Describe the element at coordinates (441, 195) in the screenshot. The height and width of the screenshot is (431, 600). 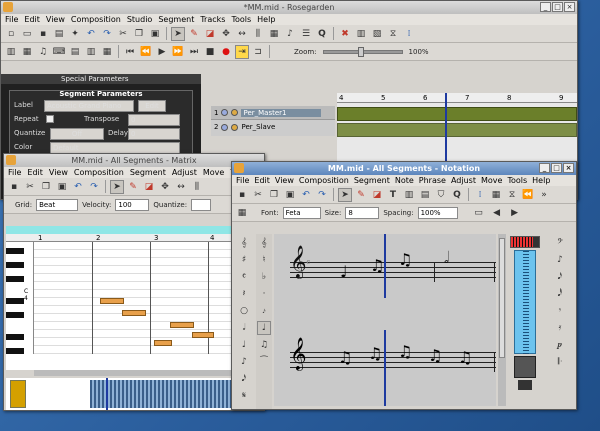
I see `filter-icon: ⛉` at that location.